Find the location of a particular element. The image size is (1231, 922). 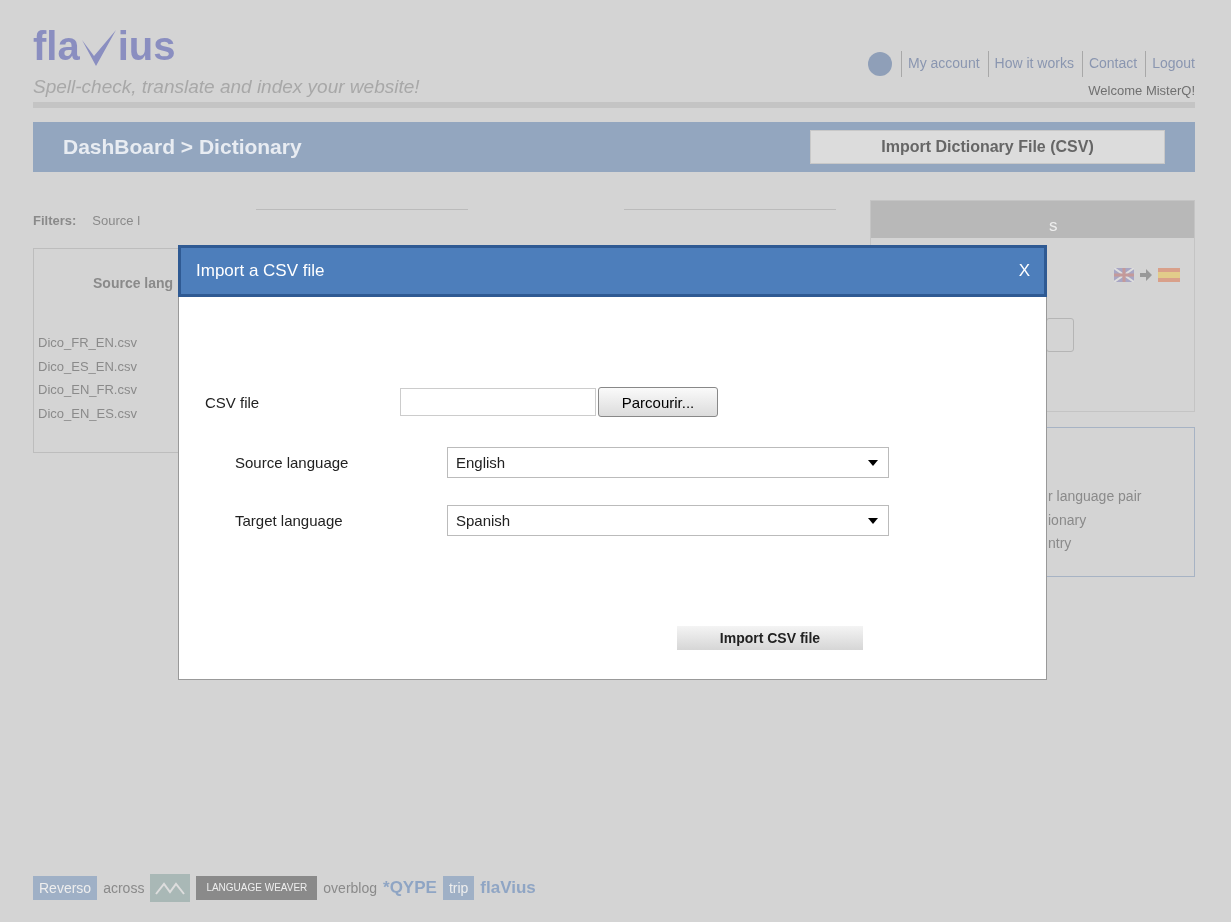

partner-logo: Reverso is located at coordinates (65, 888).